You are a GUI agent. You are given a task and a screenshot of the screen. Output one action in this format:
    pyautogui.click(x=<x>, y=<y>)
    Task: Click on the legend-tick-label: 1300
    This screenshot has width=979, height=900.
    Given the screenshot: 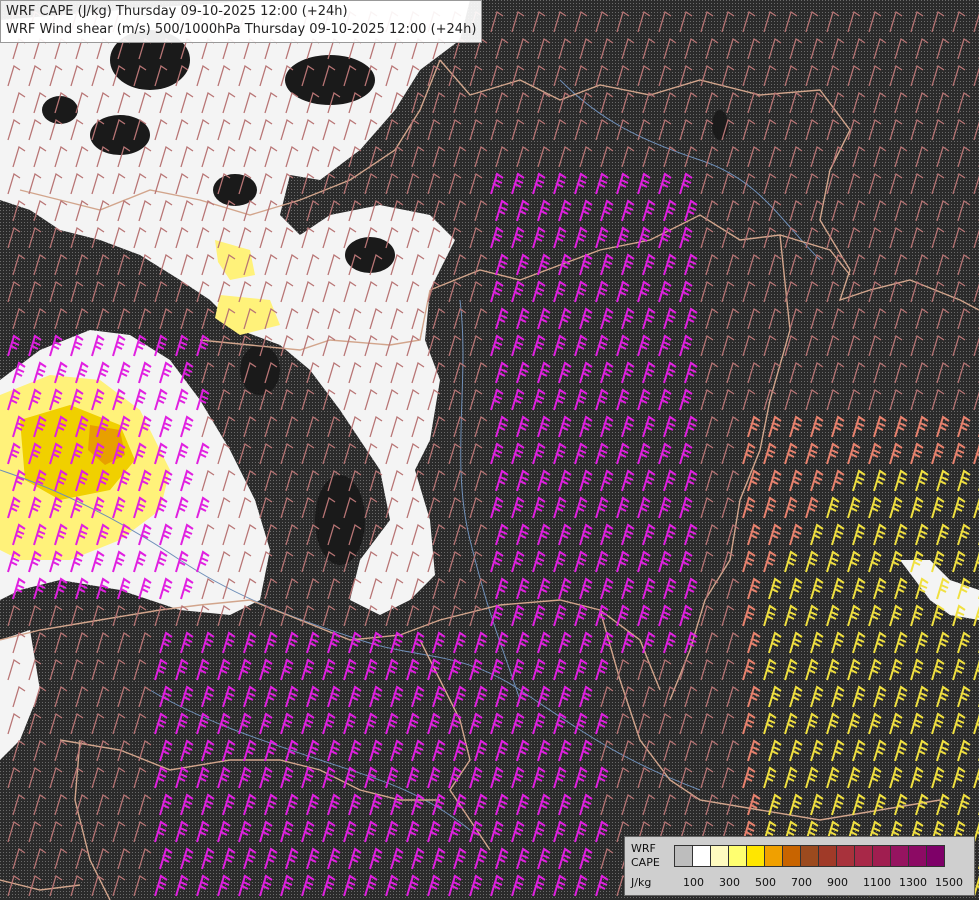 What is the action you would take?
    pyautogui.click(x=913, y=882)
    